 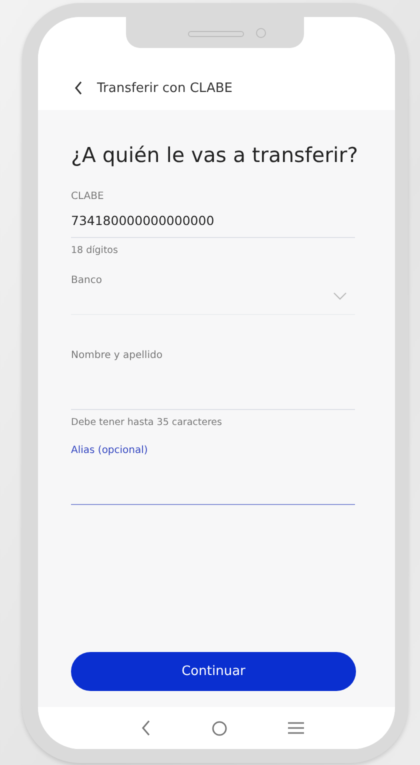 What do you see at coordinates (147, 423) in the screenshot?
I see `helper-text: Debe tener hasta 35 caracteres` at bounding box center [147, 423].